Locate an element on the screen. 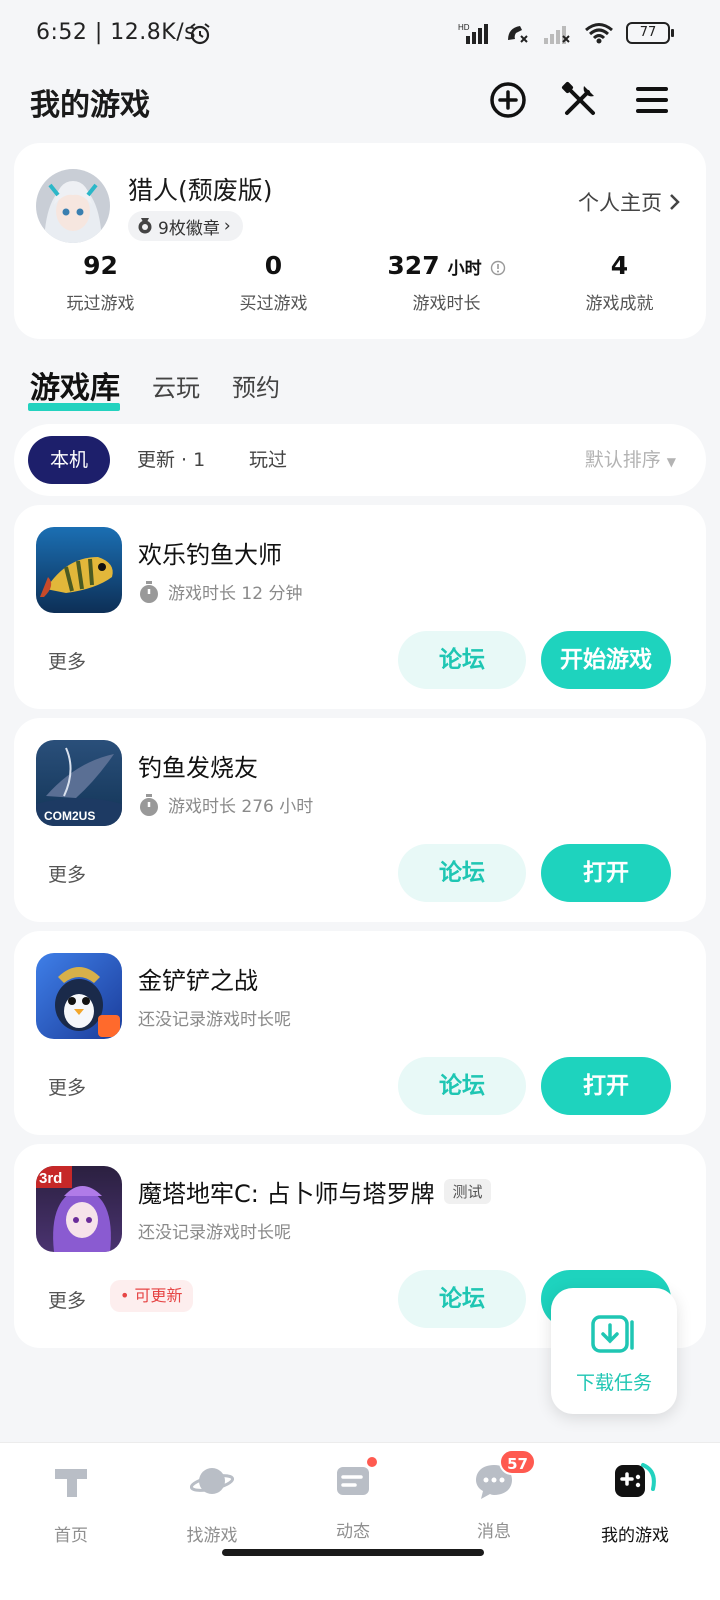 The width and height of the screenshot is (720, 1600). library-tabs: 游戏库 云玩 预约 is located at coordinates (154, 385).